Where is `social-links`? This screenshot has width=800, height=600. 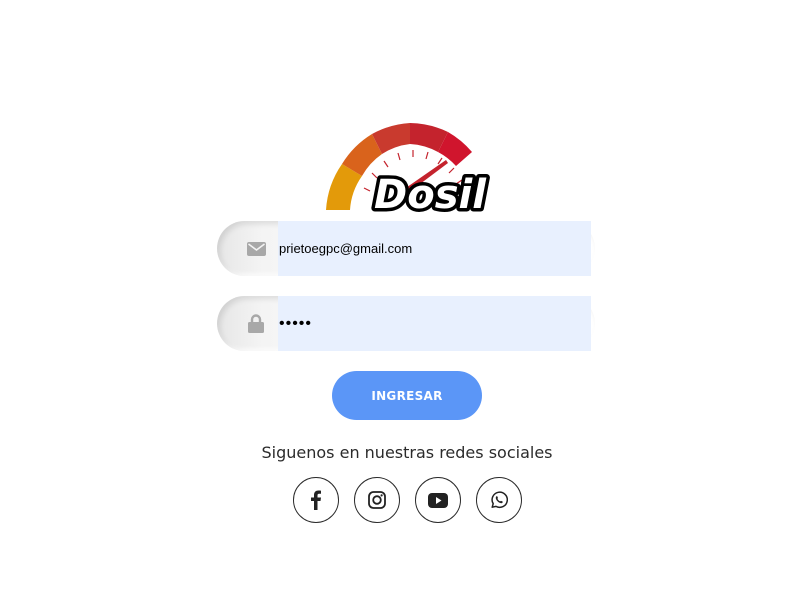
social-links is located at coordinates (407, 500).